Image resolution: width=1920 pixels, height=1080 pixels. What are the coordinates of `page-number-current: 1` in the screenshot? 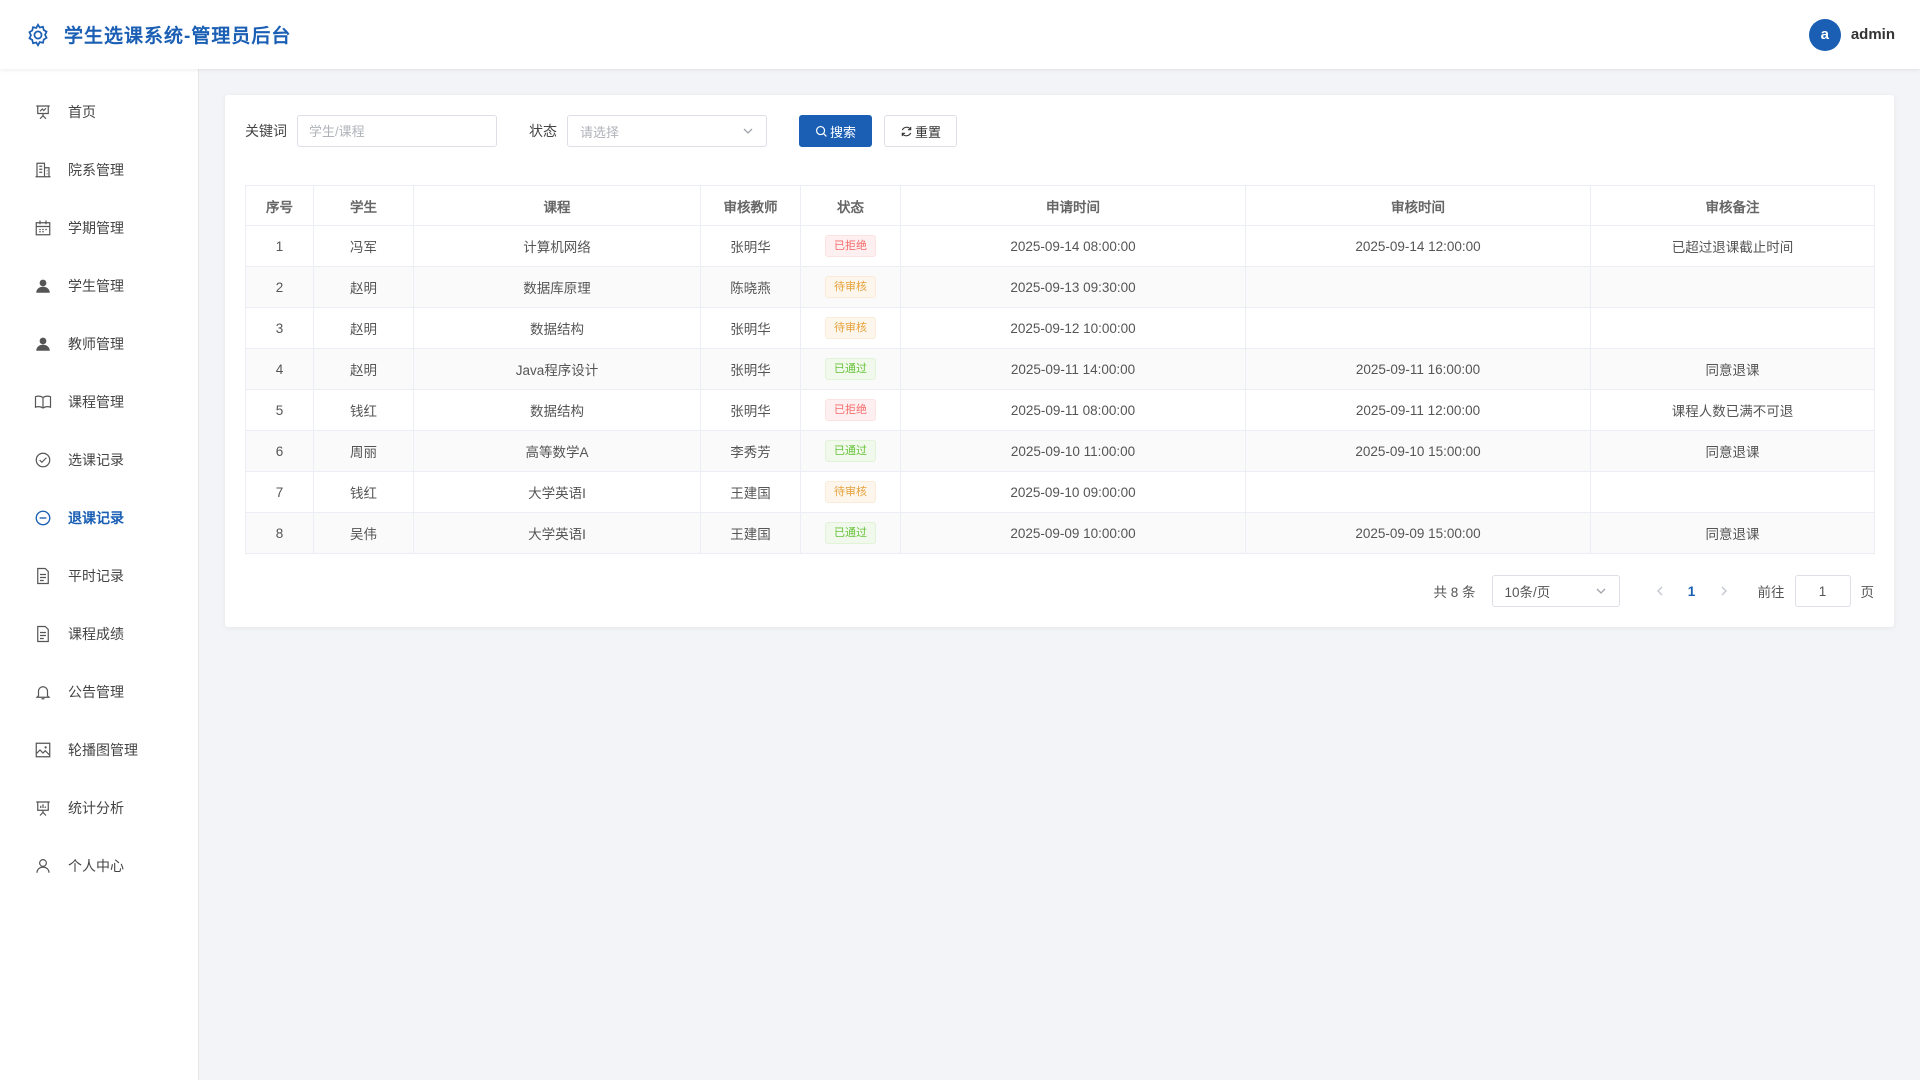 It's located at (1692, 591).